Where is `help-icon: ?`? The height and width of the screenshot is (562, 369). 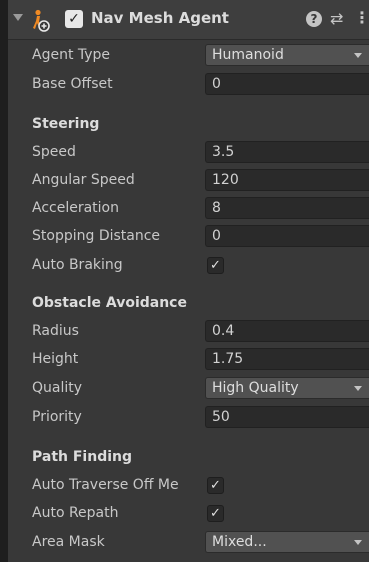
help-icon: ? is located at coordinates (314, 19).